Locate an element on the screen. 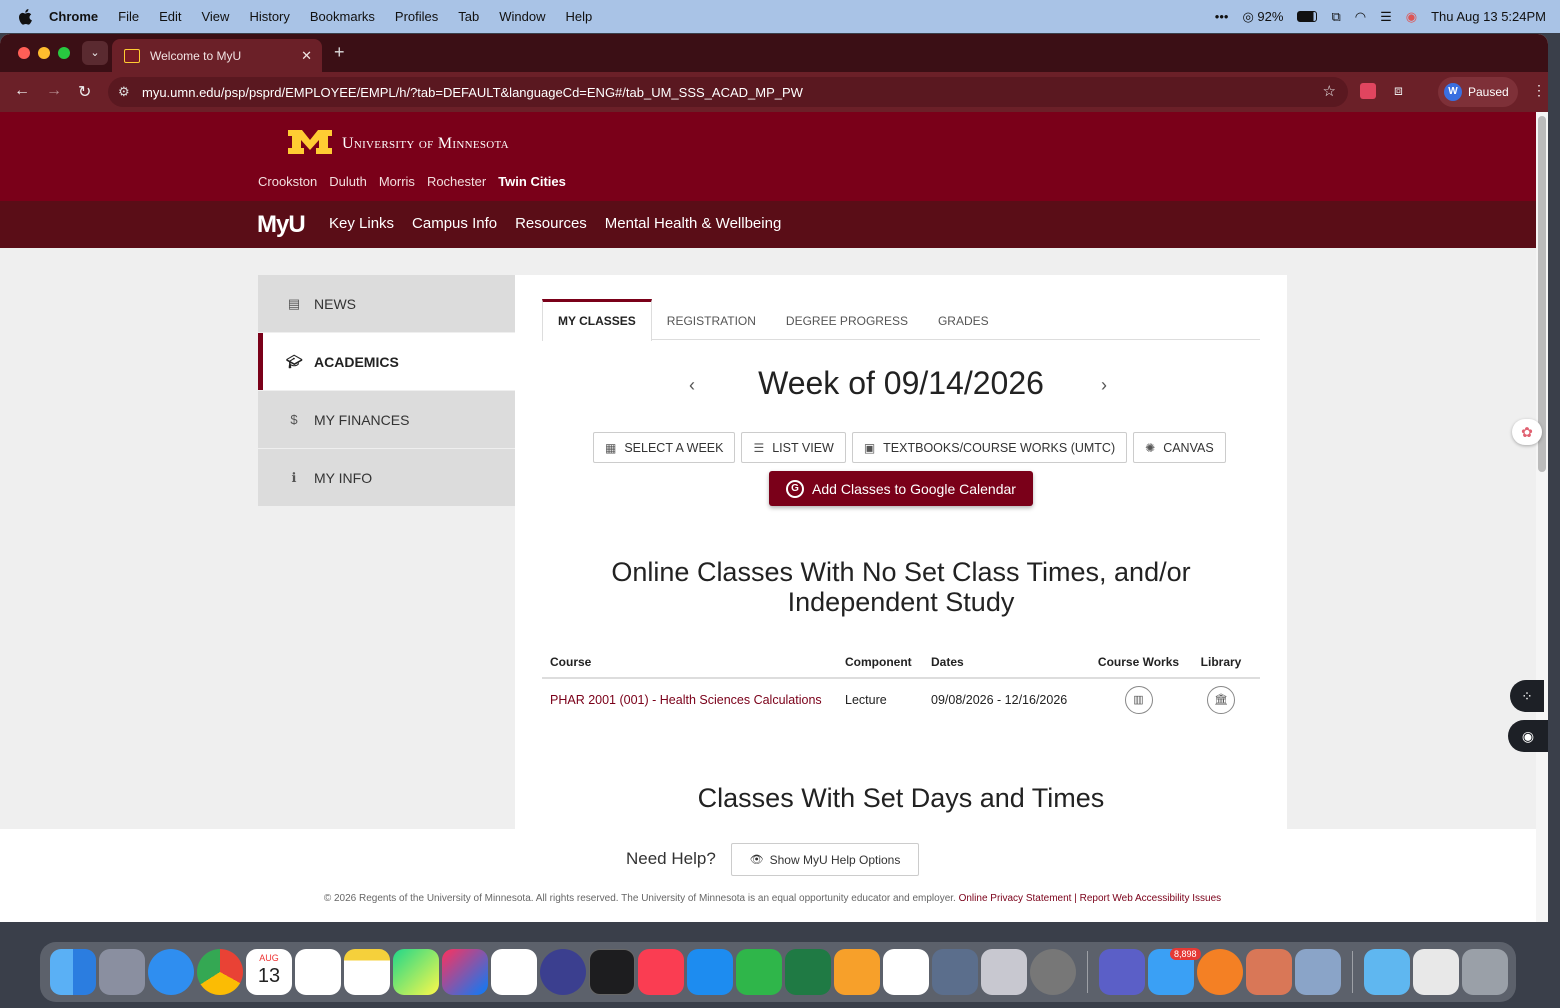  accessibility-link: Report Web Accessibility Issues is located at coordinates (1151, 898).